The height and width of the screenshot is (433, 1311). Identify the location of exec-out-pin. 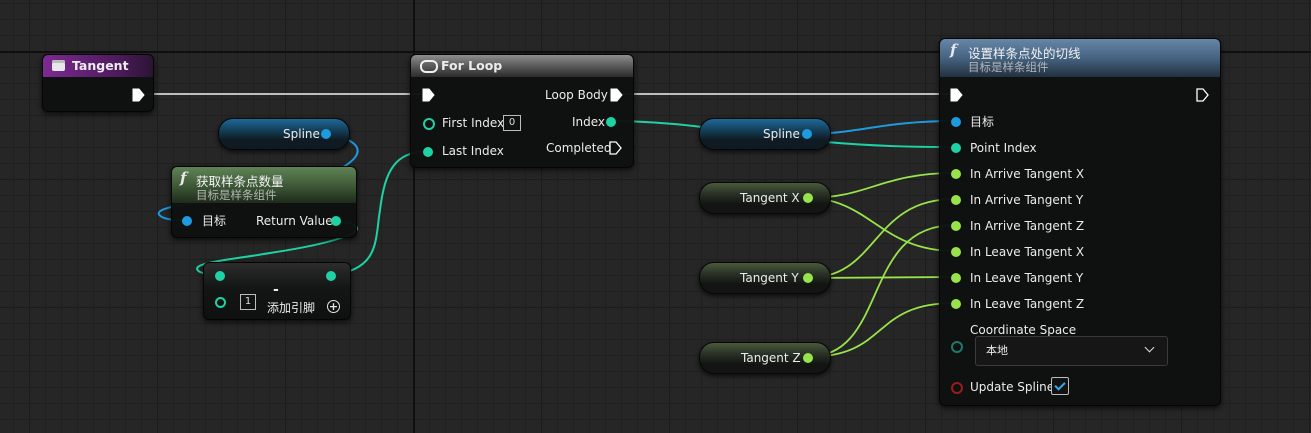
(138, 95).